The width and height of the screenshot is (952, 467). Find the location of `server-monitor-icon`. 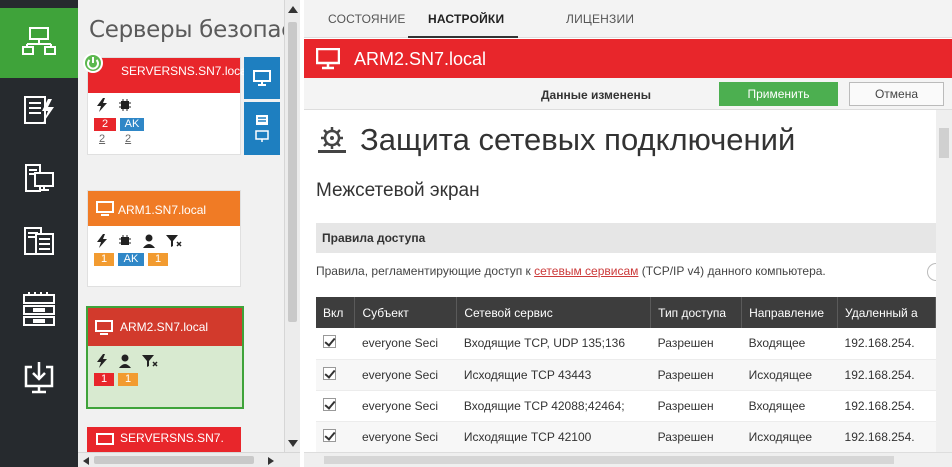

server-monitor-icon is located at coordinates (262, 128).